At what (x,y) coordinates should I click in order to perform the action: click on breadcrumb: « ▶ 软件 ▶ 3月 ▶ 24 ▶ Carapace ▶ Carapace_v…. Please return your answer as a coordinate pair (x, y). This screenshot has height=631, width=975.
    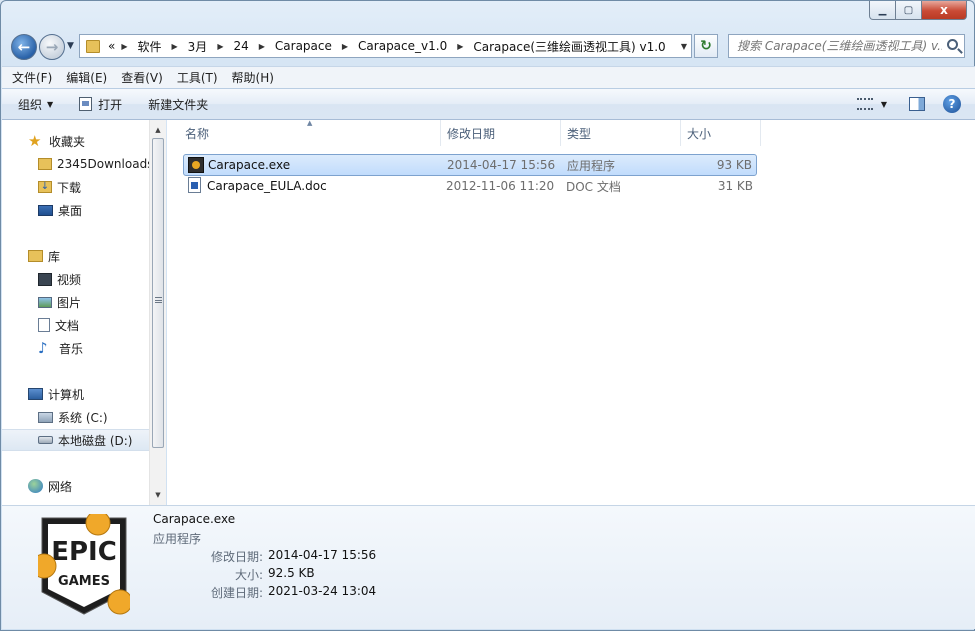
    Looking at the image, I should click on (387, 46).